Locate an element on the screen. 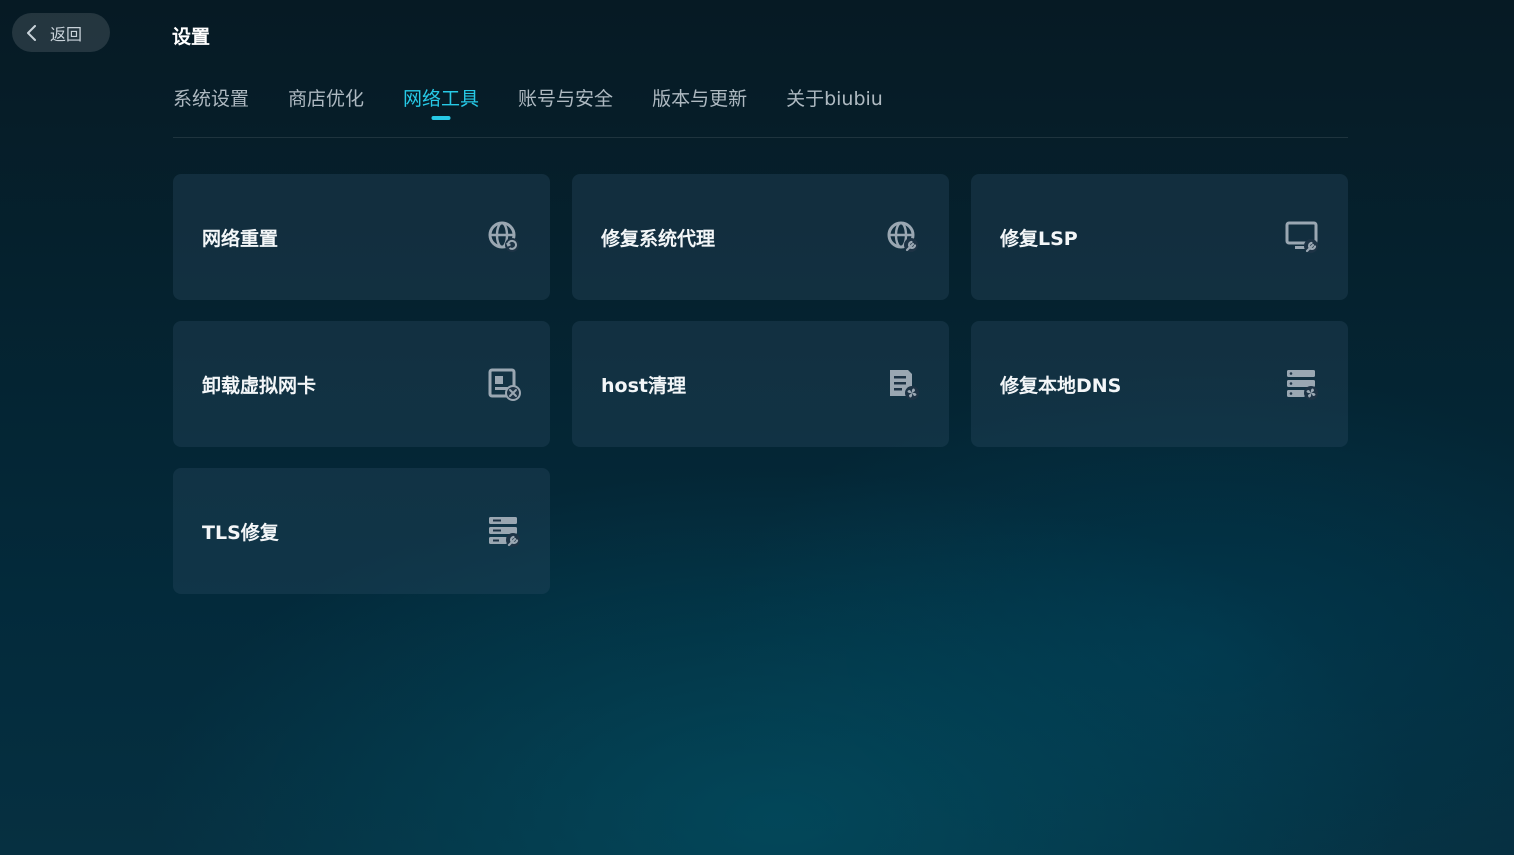 This screenshot has width=1514, height=855. host-cleanup-card: host清理 is located at coordinates (760, 384).